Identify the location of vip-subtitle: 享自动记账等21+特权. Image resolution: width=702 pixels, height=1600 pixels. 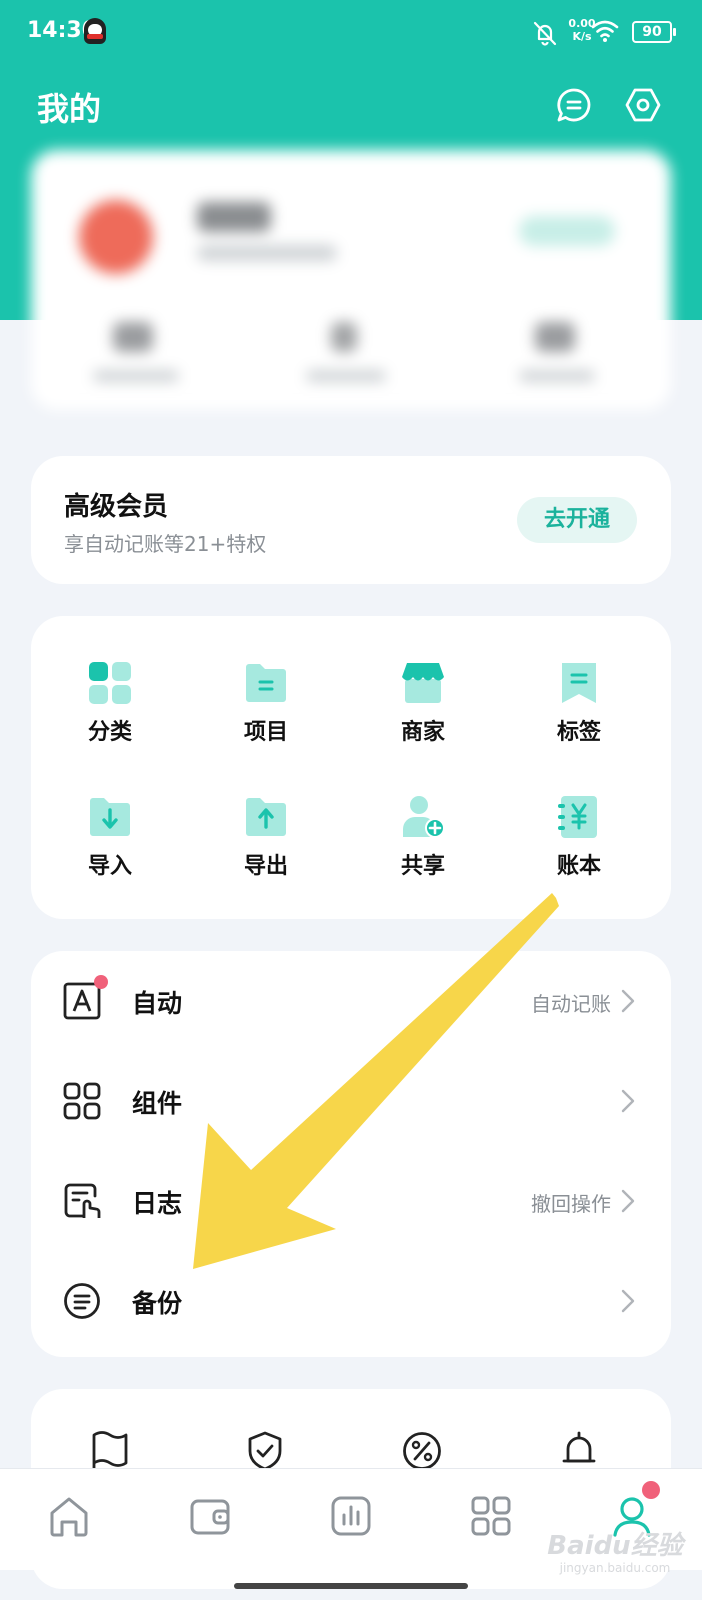
(165, 544).